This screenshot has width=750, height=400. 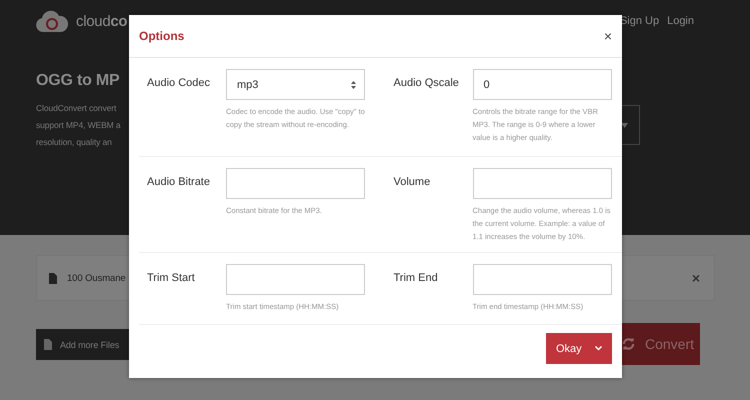 What do you see at coordinates (74, 142) in the screenshot?
I see `description-line: resolution, quality an` at bounding box center [74, 142].